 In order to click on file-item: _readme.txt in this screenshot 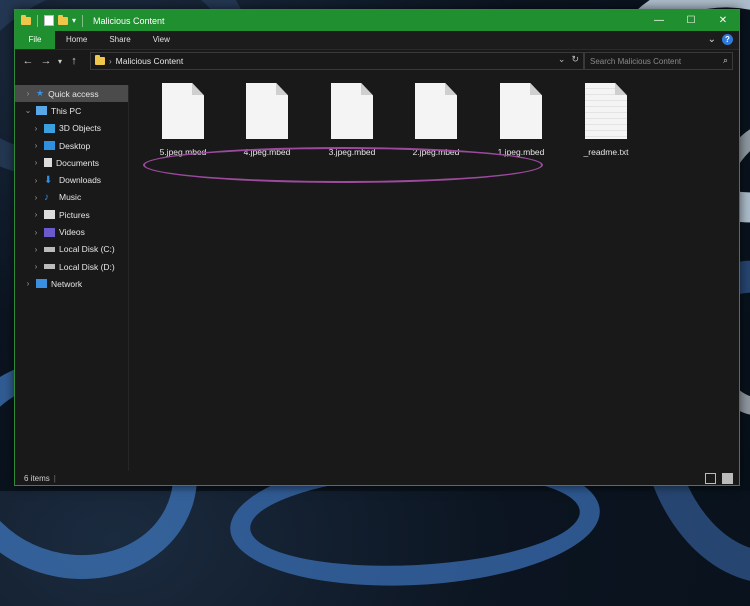, I will do `click(606, 120)`.